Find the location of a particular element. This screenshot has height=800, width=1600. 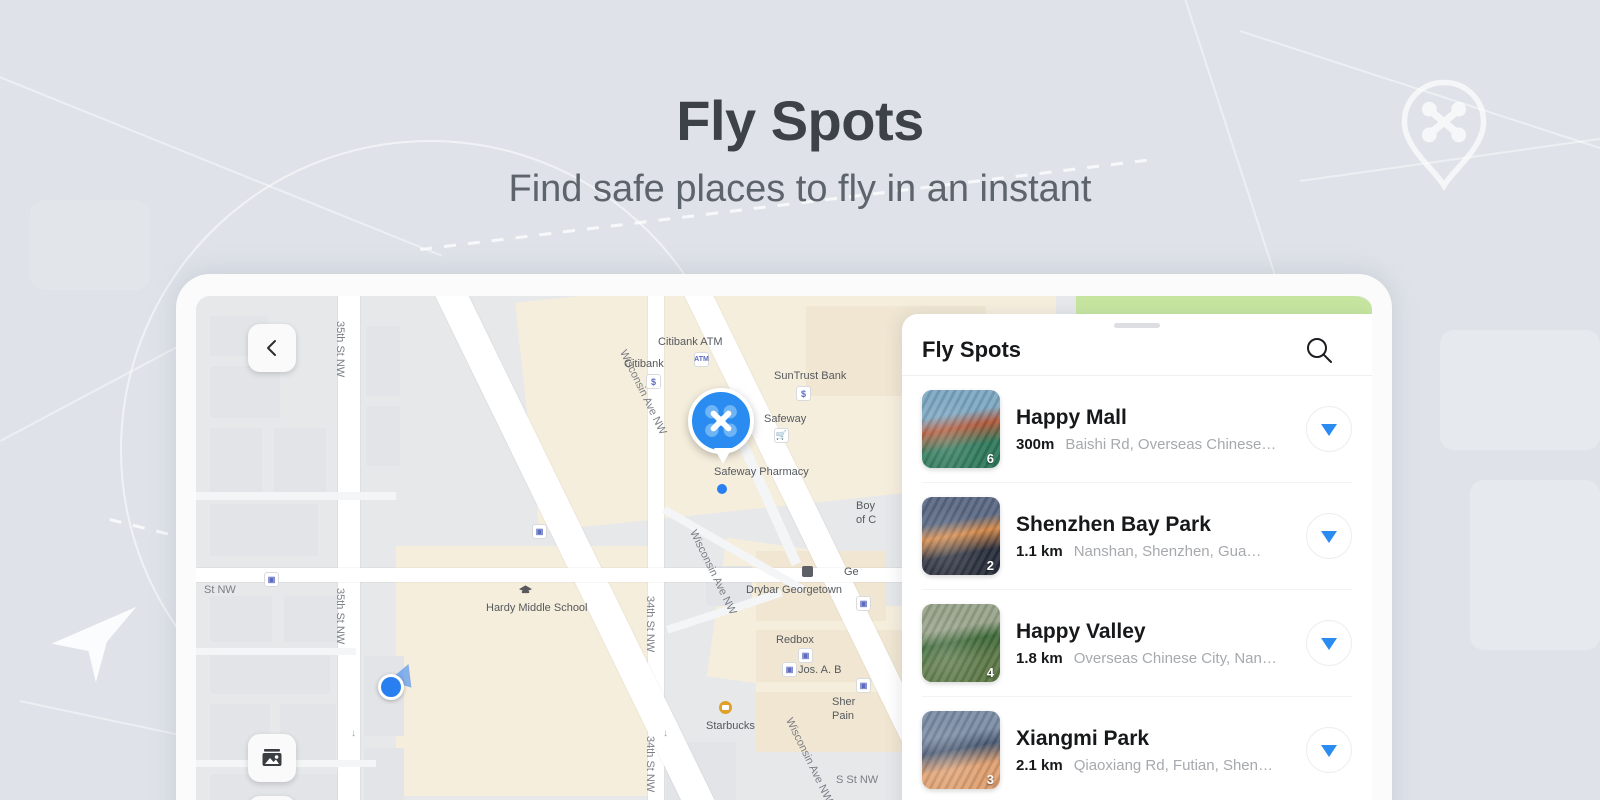

panel-title: Fly Spots is located at coordinates (972, 349).